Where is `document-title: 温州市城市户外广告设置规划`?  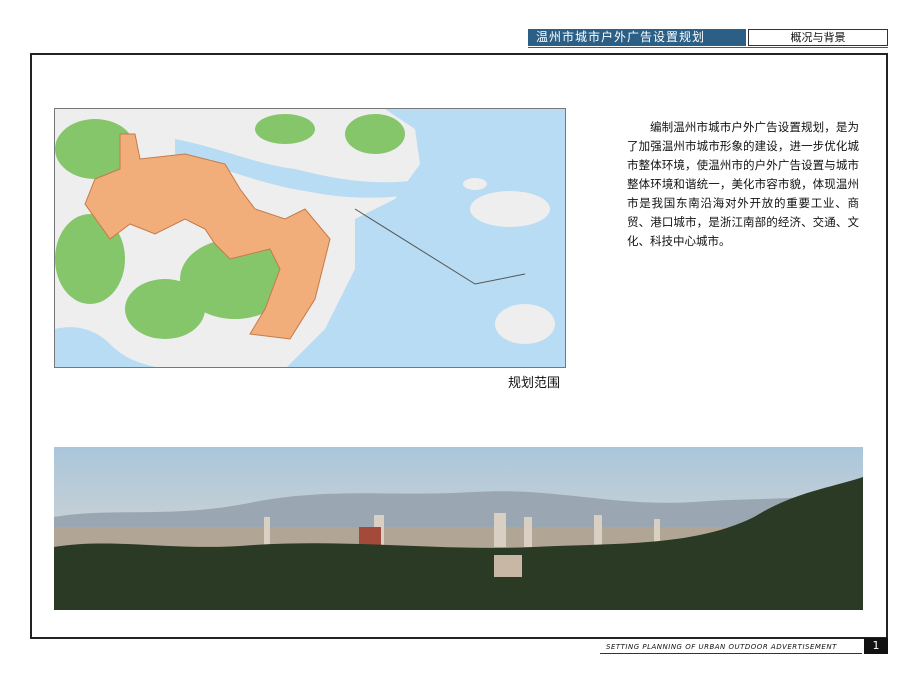
document-title: 温州市城市户外广告设置规划 is located at coordinates (637, 37).